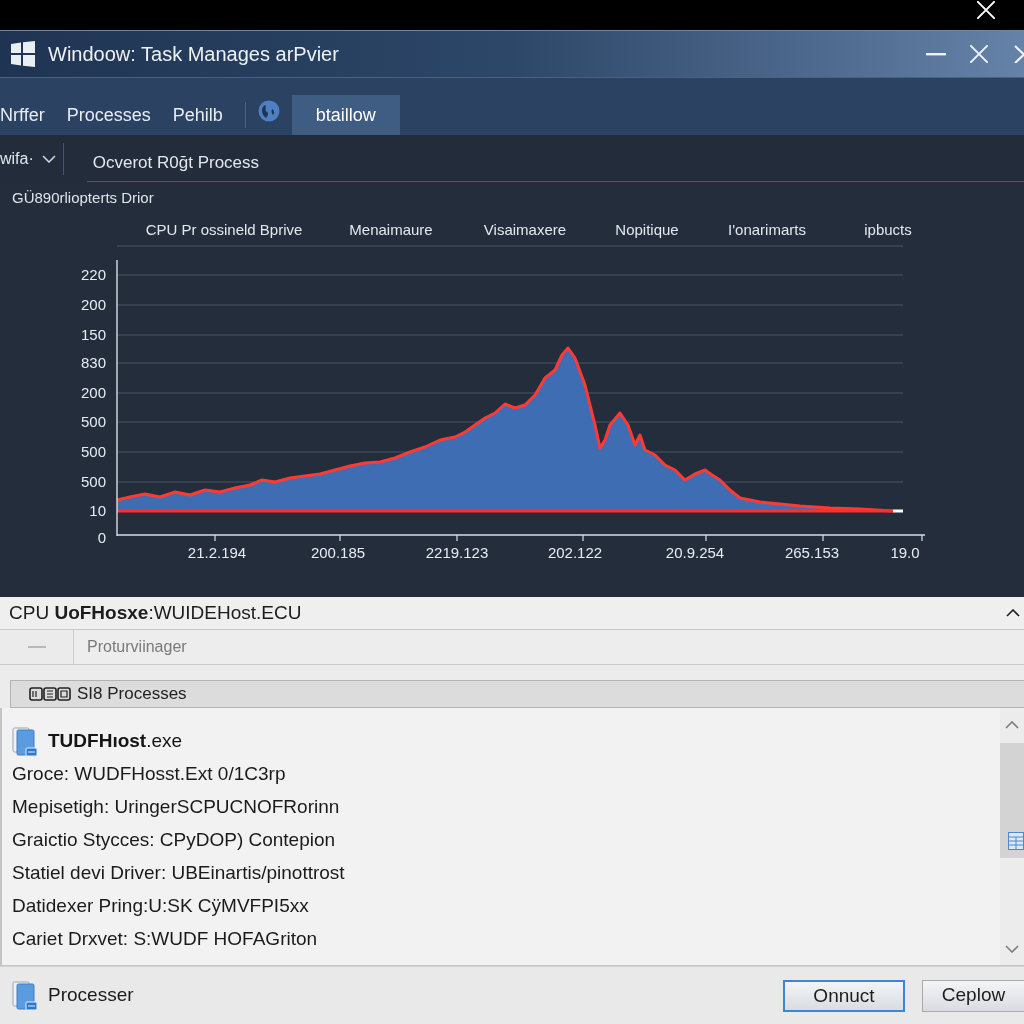  What do you see at coordinates (1012, 725) in the screenshot?
I see `scroll-up-icon` at bounding box center [1012, 725].